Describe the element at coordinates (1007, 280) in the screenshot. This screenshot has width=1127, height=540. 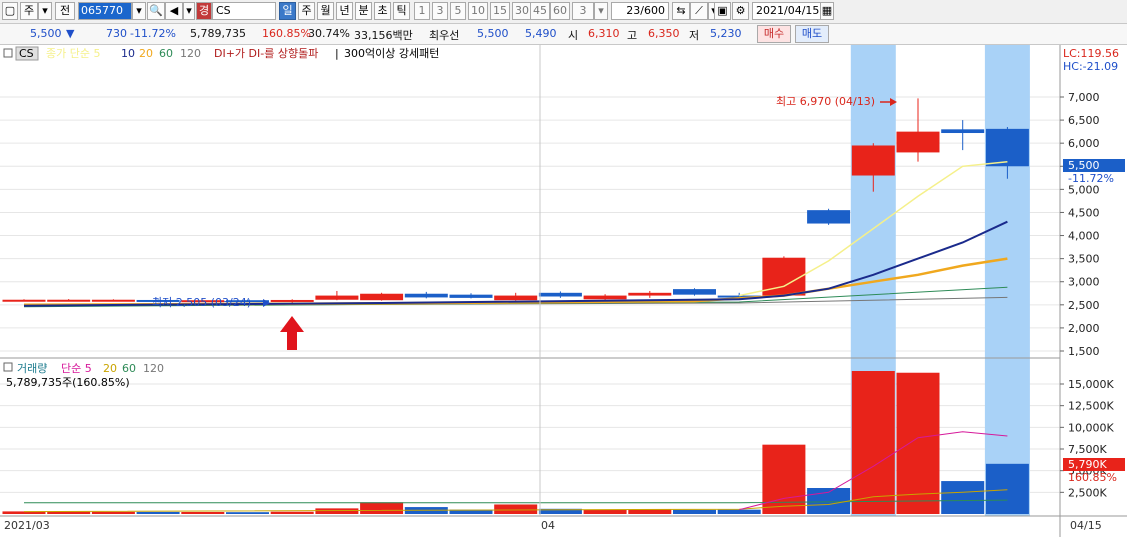
I see `highlight-column` at that location.